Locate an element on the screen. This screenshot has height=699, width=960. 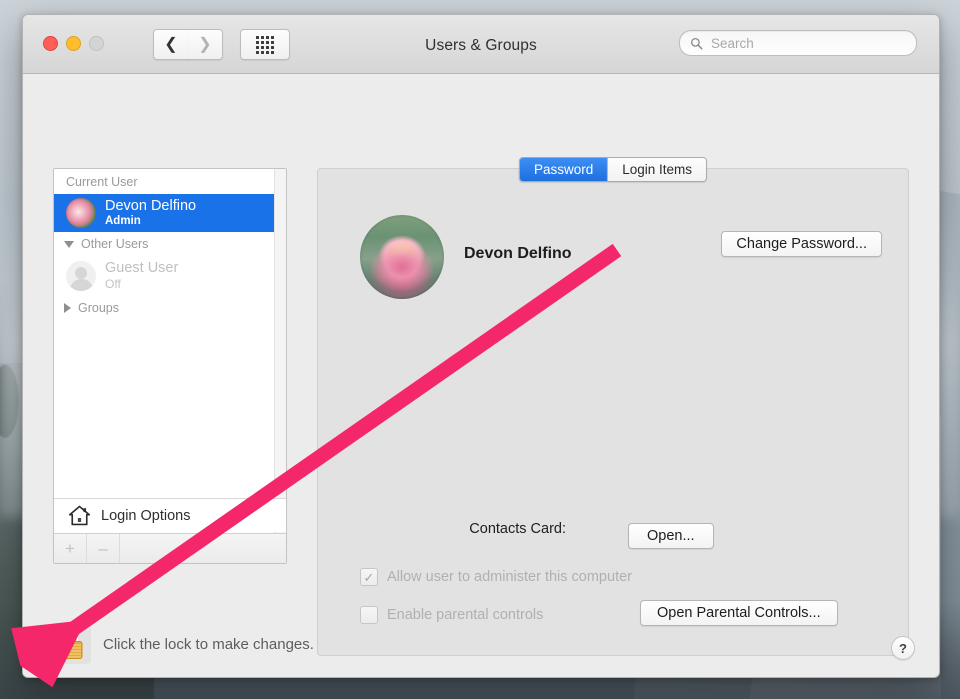
avatar is located at coordinates (81, 213).